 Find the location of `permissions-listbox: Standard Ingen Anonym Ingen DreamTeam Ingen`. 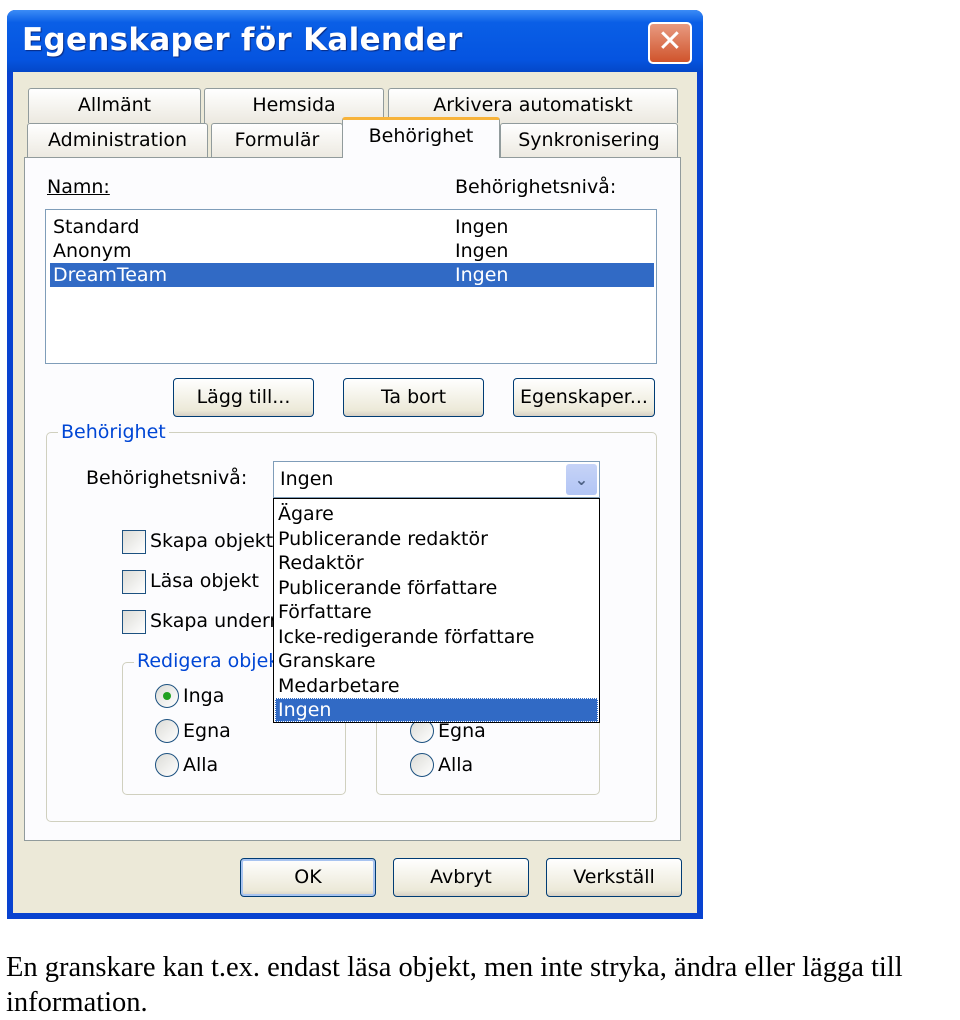

permissions-listbox: Standard Ingen Anonym Ingen DreamTeam Ingen is located at coordinates (351, 286).